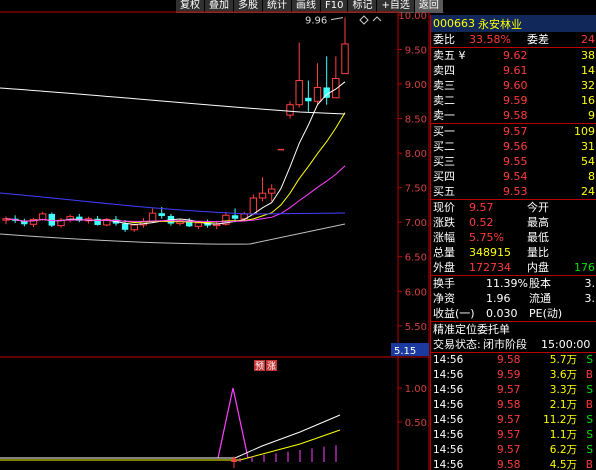 Image resolution: width=596 pixels, height=470 pixels. Describe the element at coordinates (588, 39) in the screenshot. I see `weicha-value: 24` at that location.